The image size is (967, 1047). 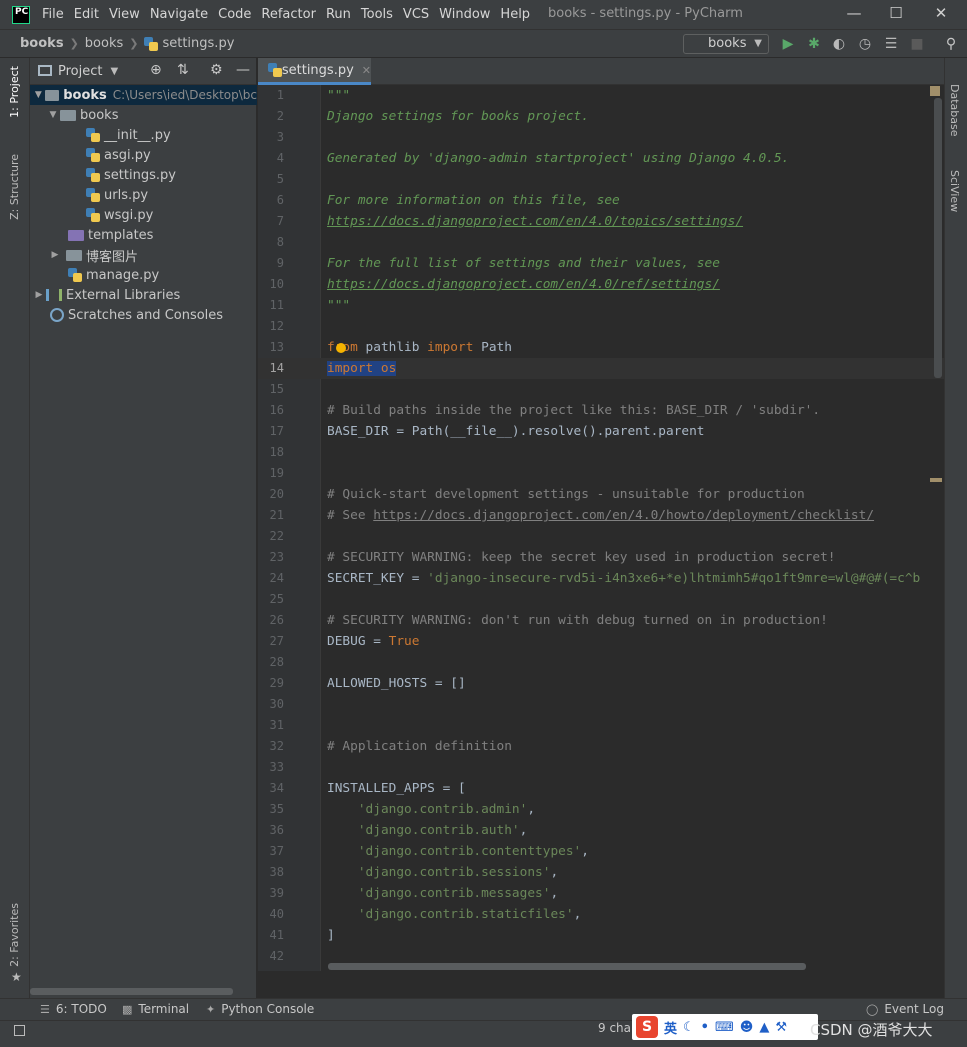 What do you see at coordinates (601, 830) in the screenshot?
I see `code-line: 36 'django.contrib.auth',` at bounding box center [601, 830].